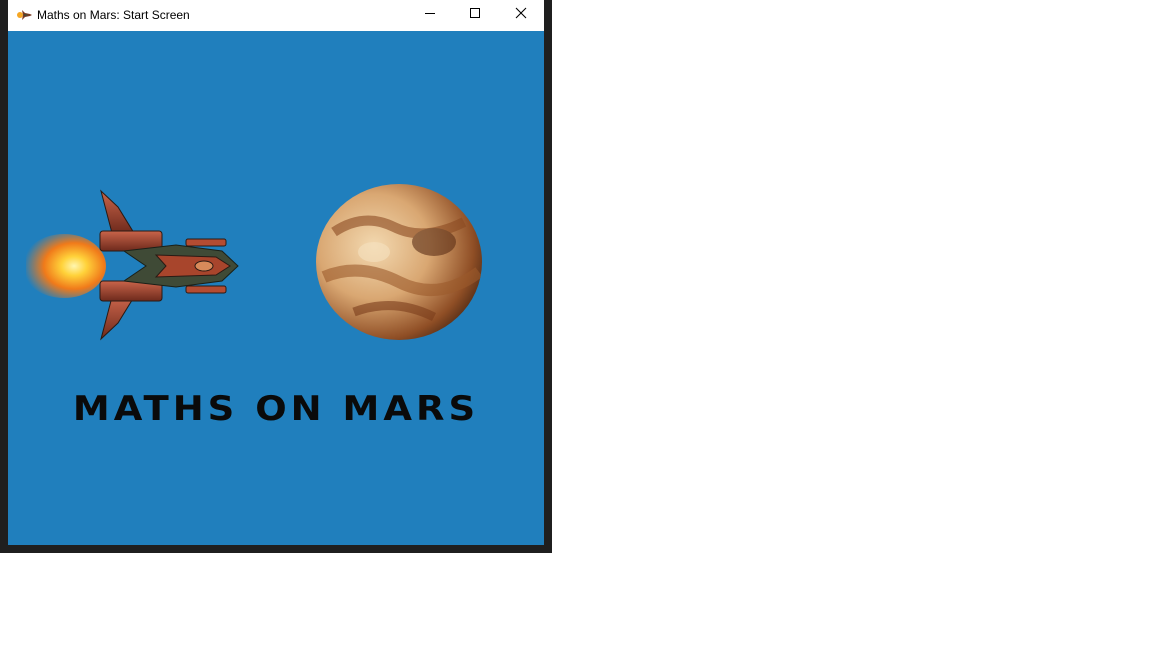  Describe the element at coordinates (113, 15) in the screenshot. I see `window-title: Maths on Mars: Start Screen` at that location.